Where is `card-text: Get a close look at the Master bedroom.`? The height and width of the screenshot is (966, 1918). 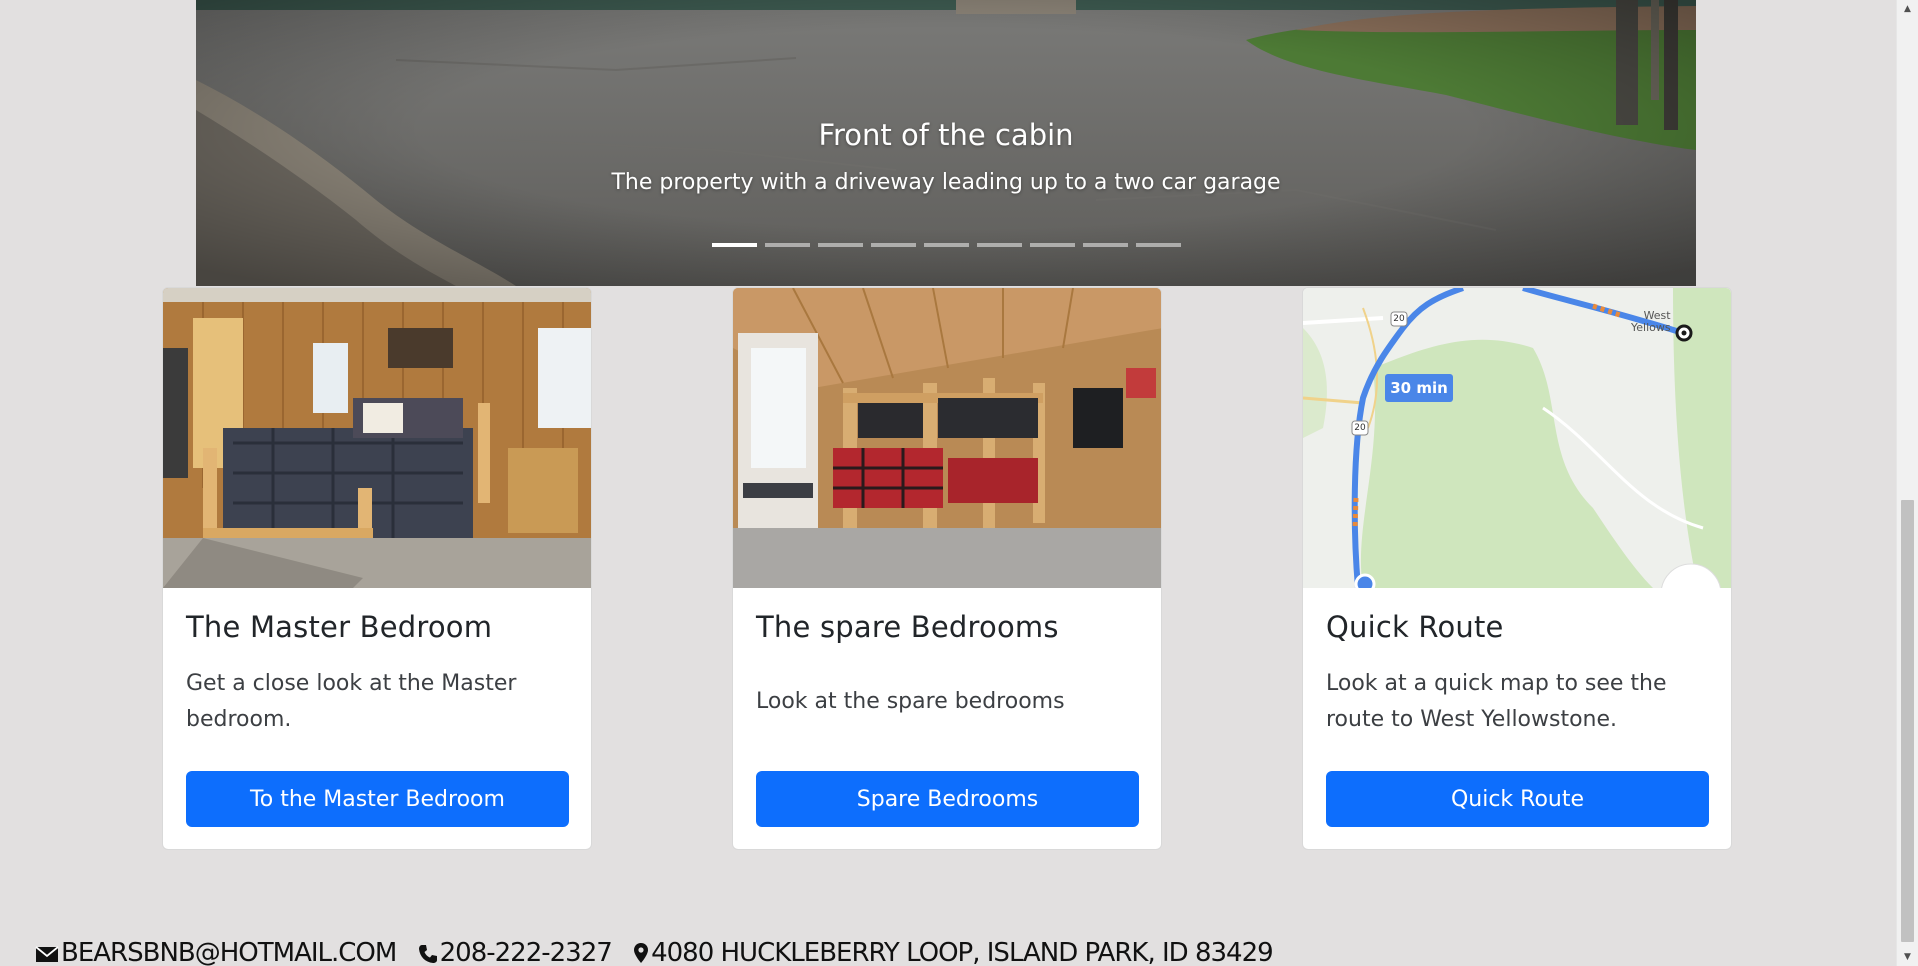 card-text: Get a close look at the Master bedroom. is located at coordinates (351, 701).